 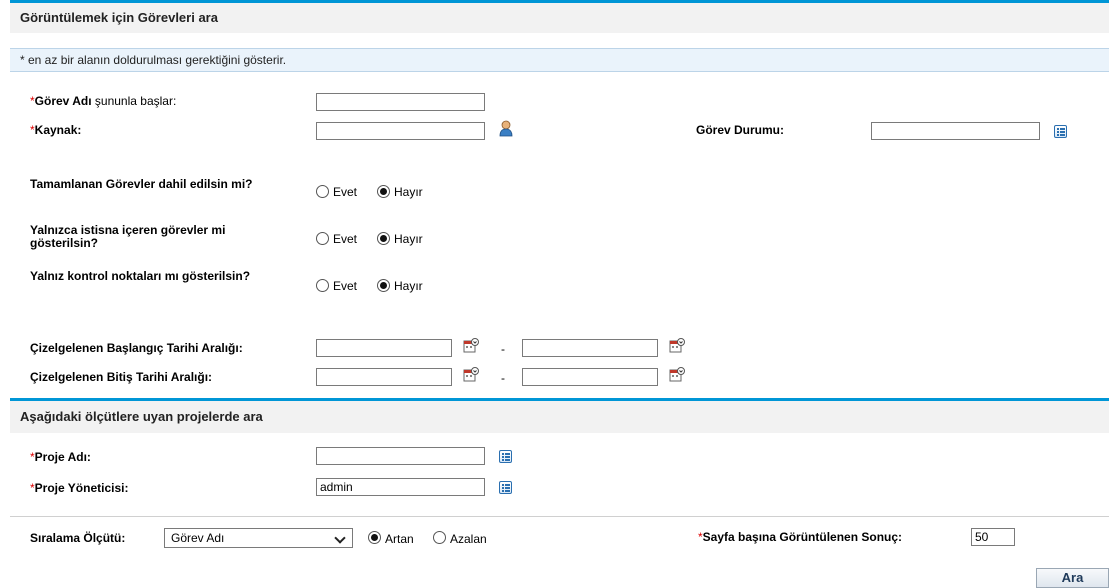 What do you see at coordinates (384, 377) in the screenshot?
I see `sched-end-from-input` at bounding box center [384, 377].